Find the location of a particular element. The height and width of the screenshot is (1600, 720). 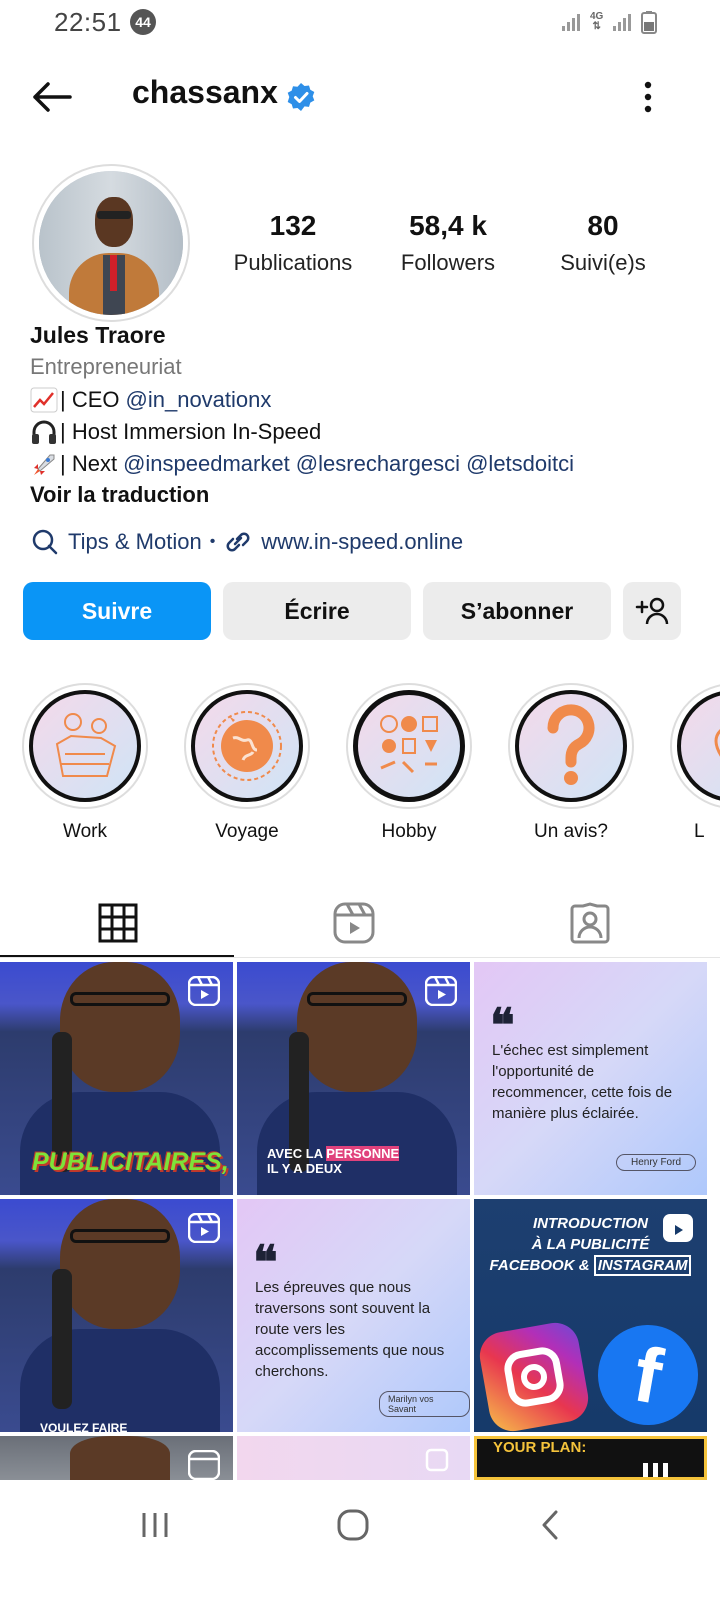

see-translation-link: Voir la traduction is located at coordinates (119, 495).